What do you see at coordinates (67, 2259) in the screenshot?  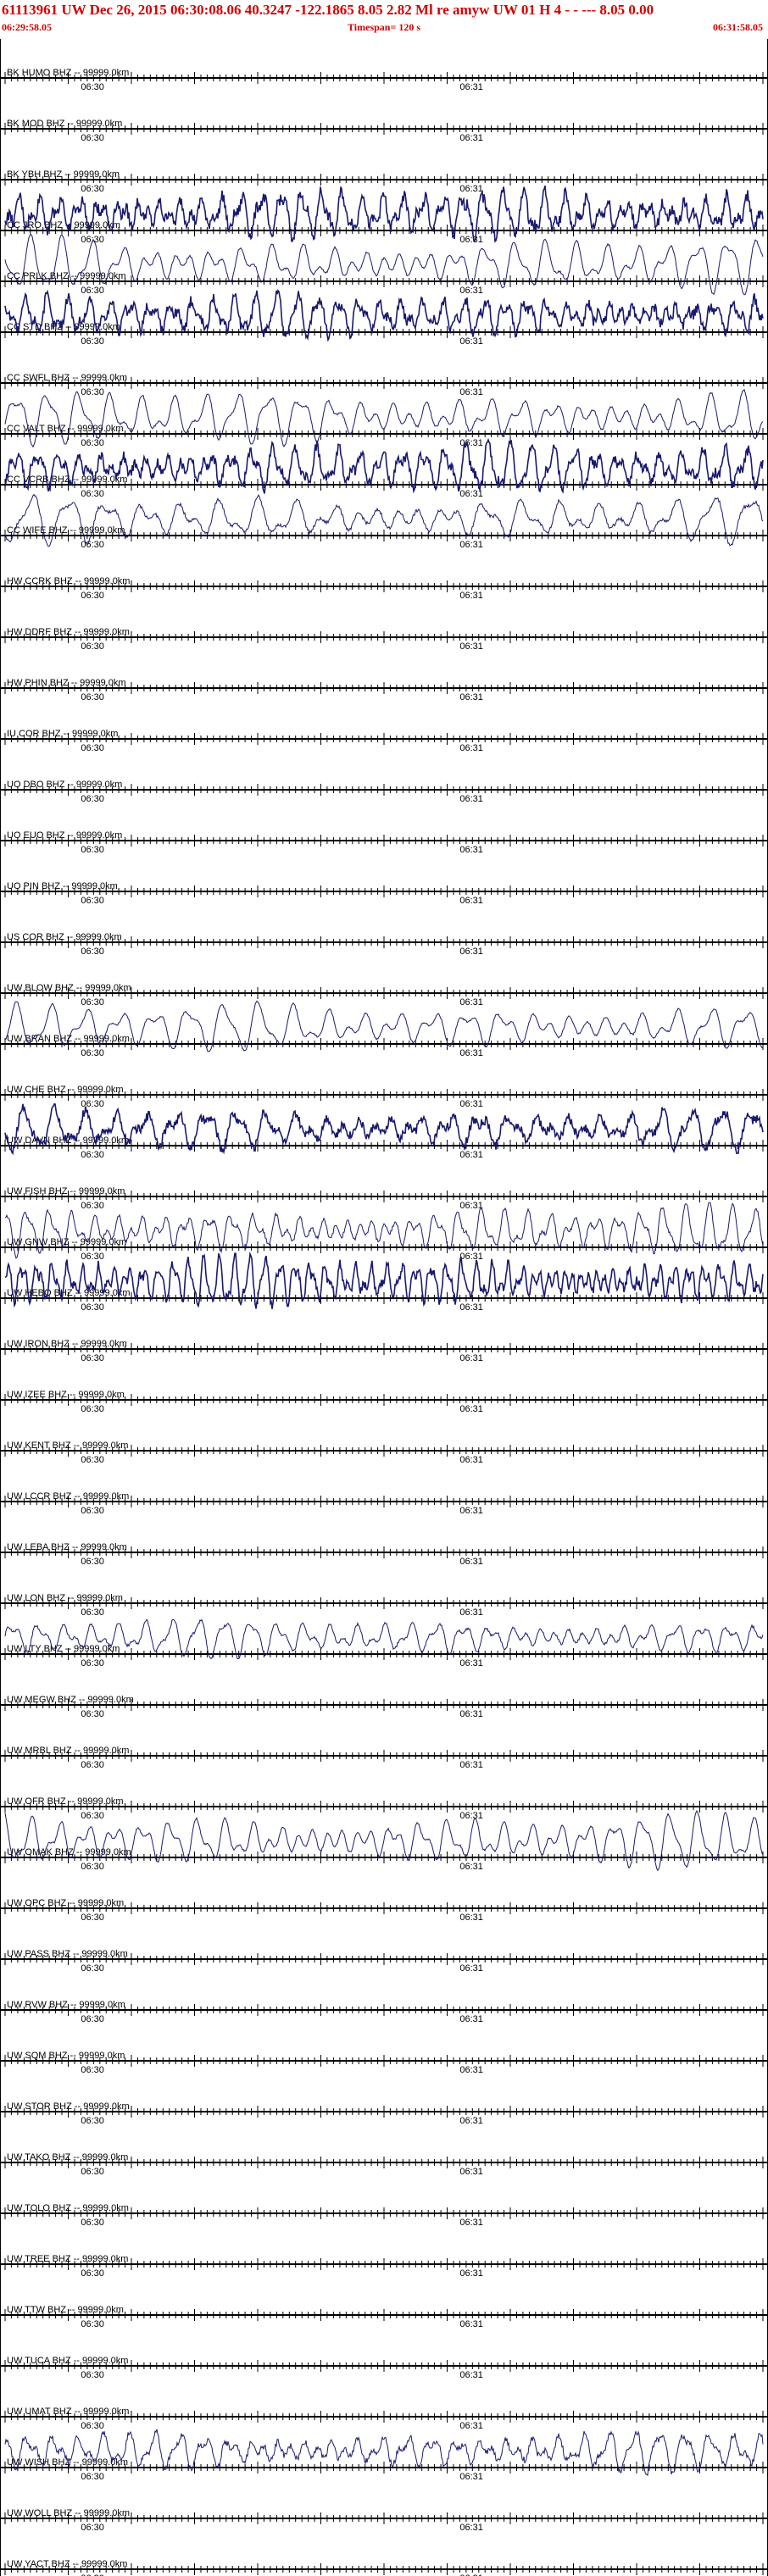 I see `station-label: UW TREE BHZ -- 99999.0km` at bounding box center [67, 2259].